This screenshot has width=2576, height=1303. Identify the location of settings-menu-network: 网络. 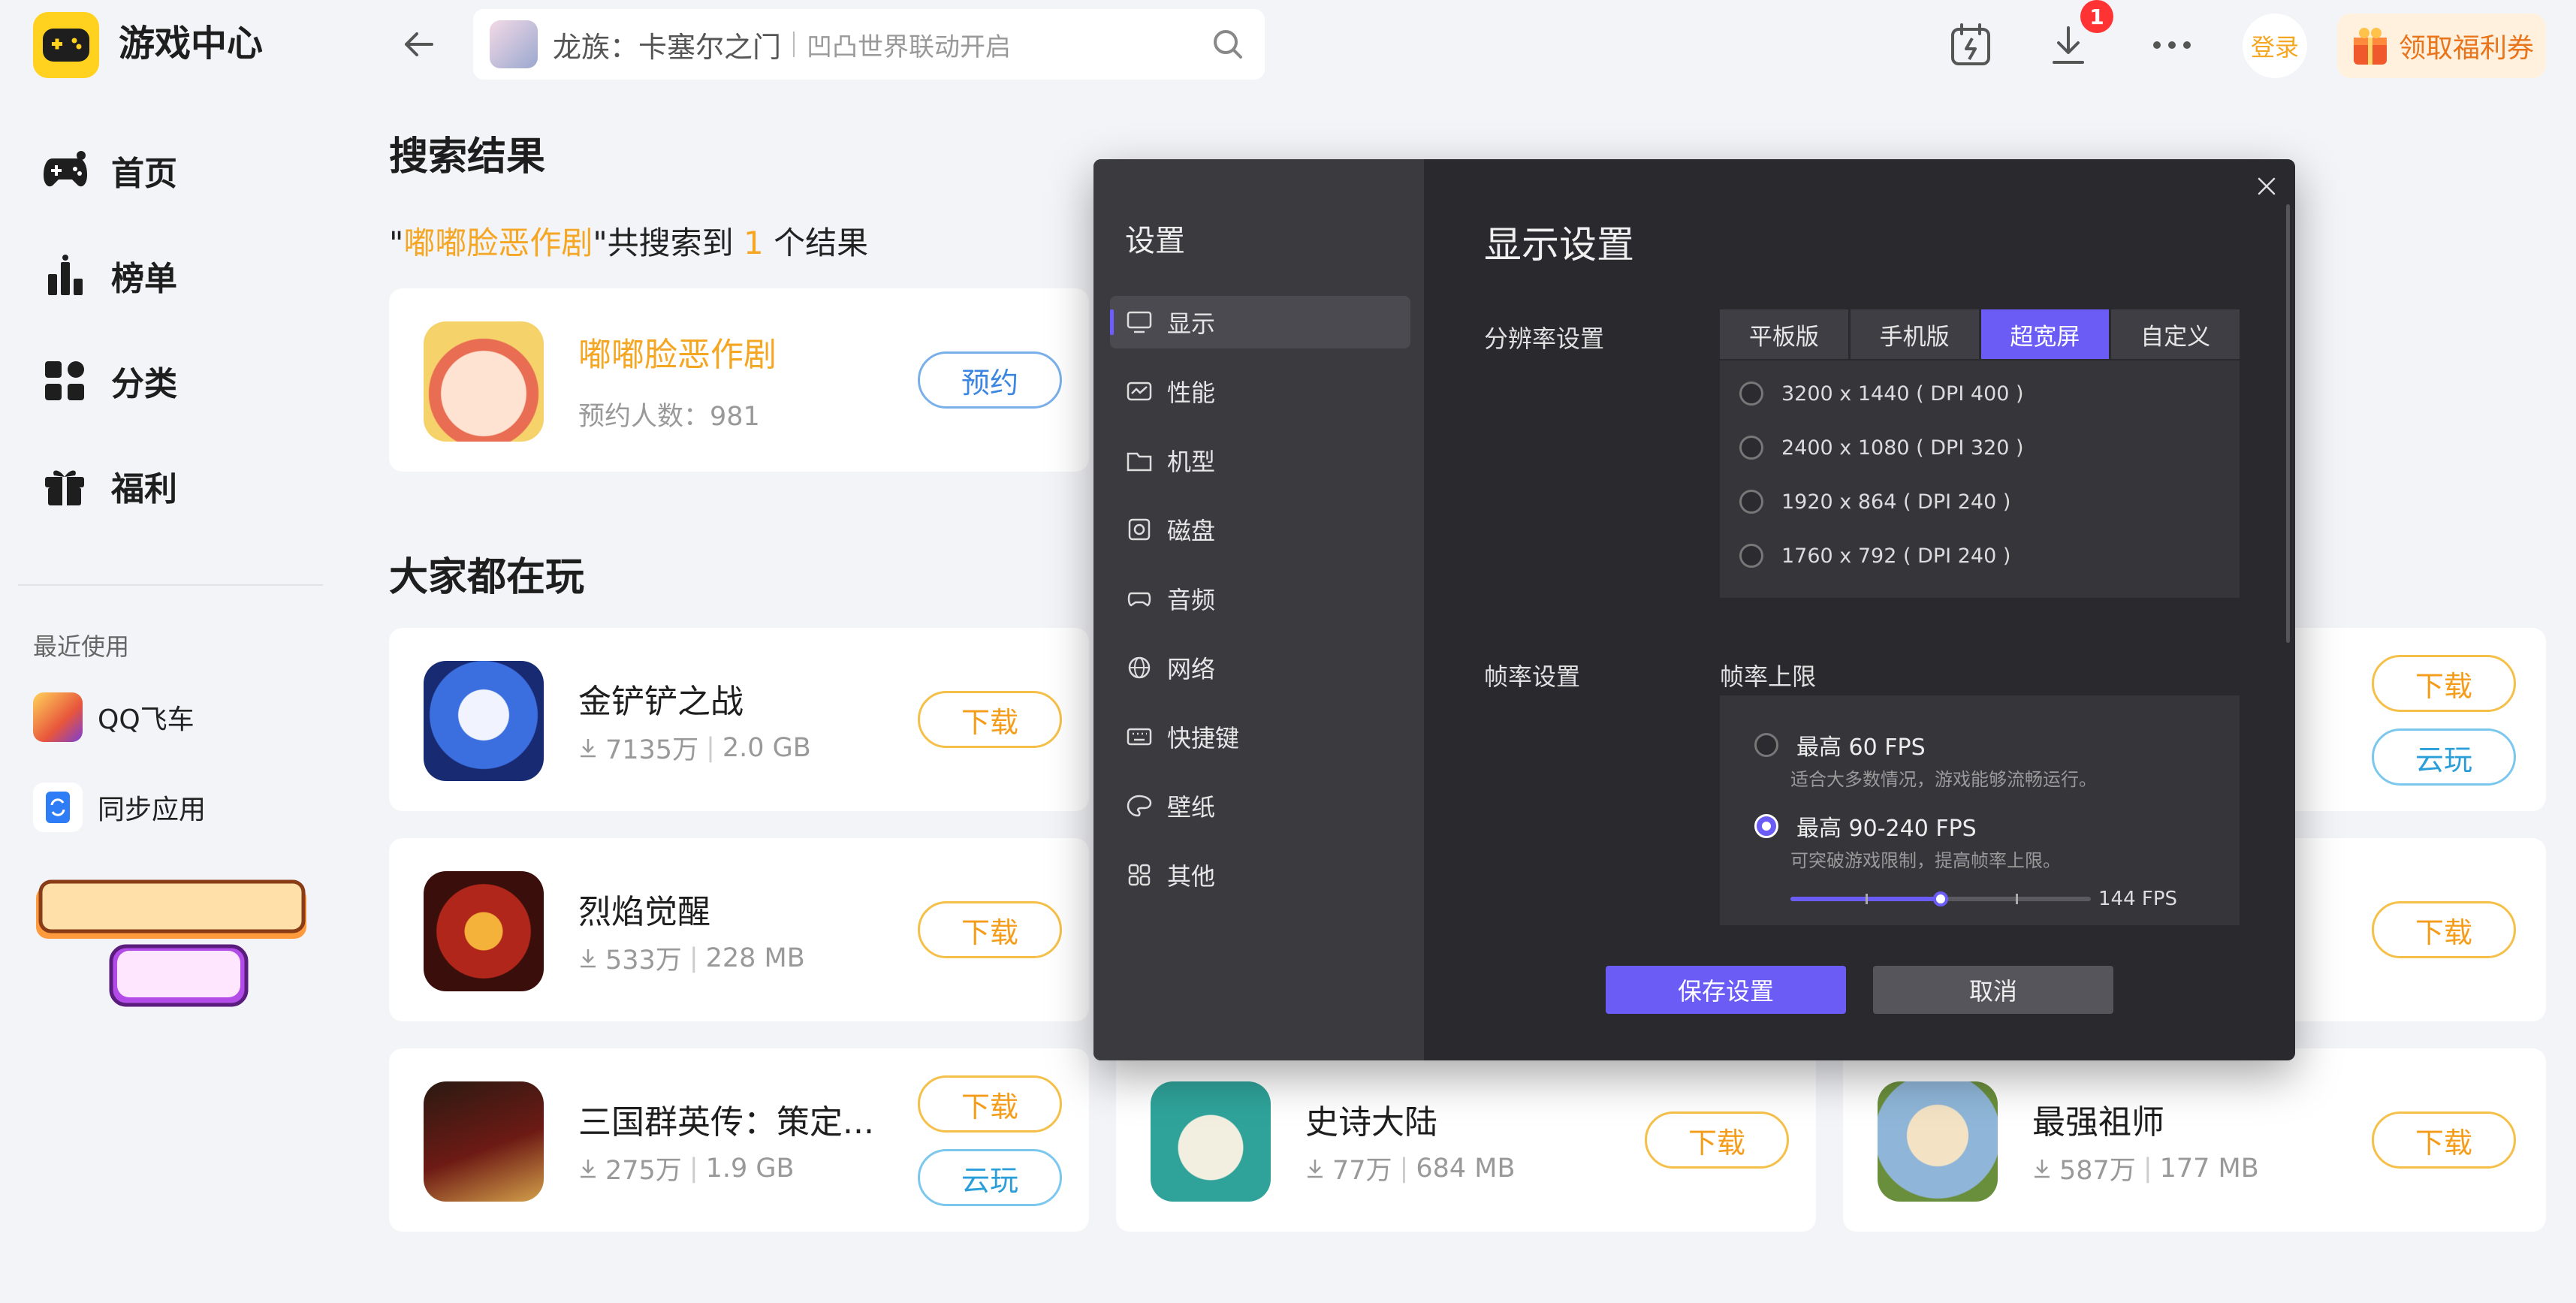
(1260, 667).